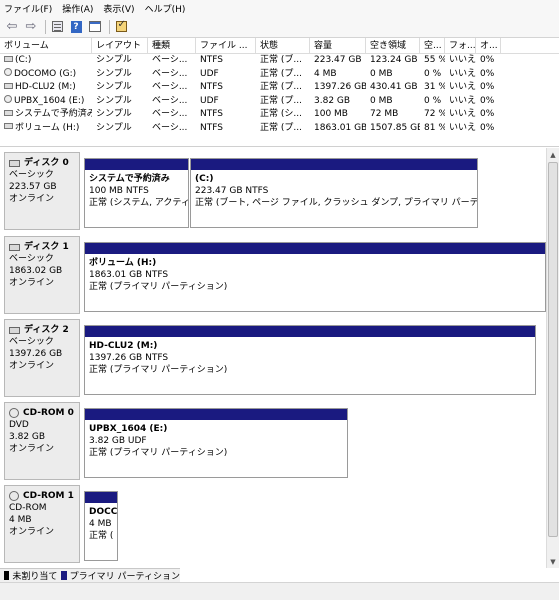  What do you see at coordinates (120, 45) in the screenshot?
I see `column-header-layout: レイアウト` at bounding box center [120, 45].